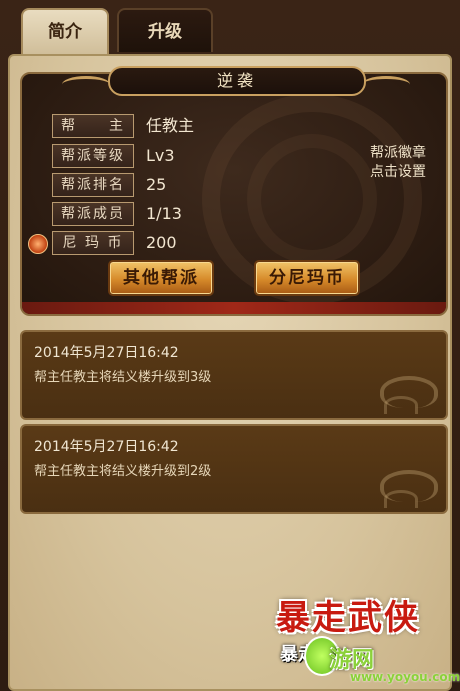  What do you see at coordinates (386, 84) in the screenshot?
I see `banner-ornament-right` at bounding box center [386, 84].